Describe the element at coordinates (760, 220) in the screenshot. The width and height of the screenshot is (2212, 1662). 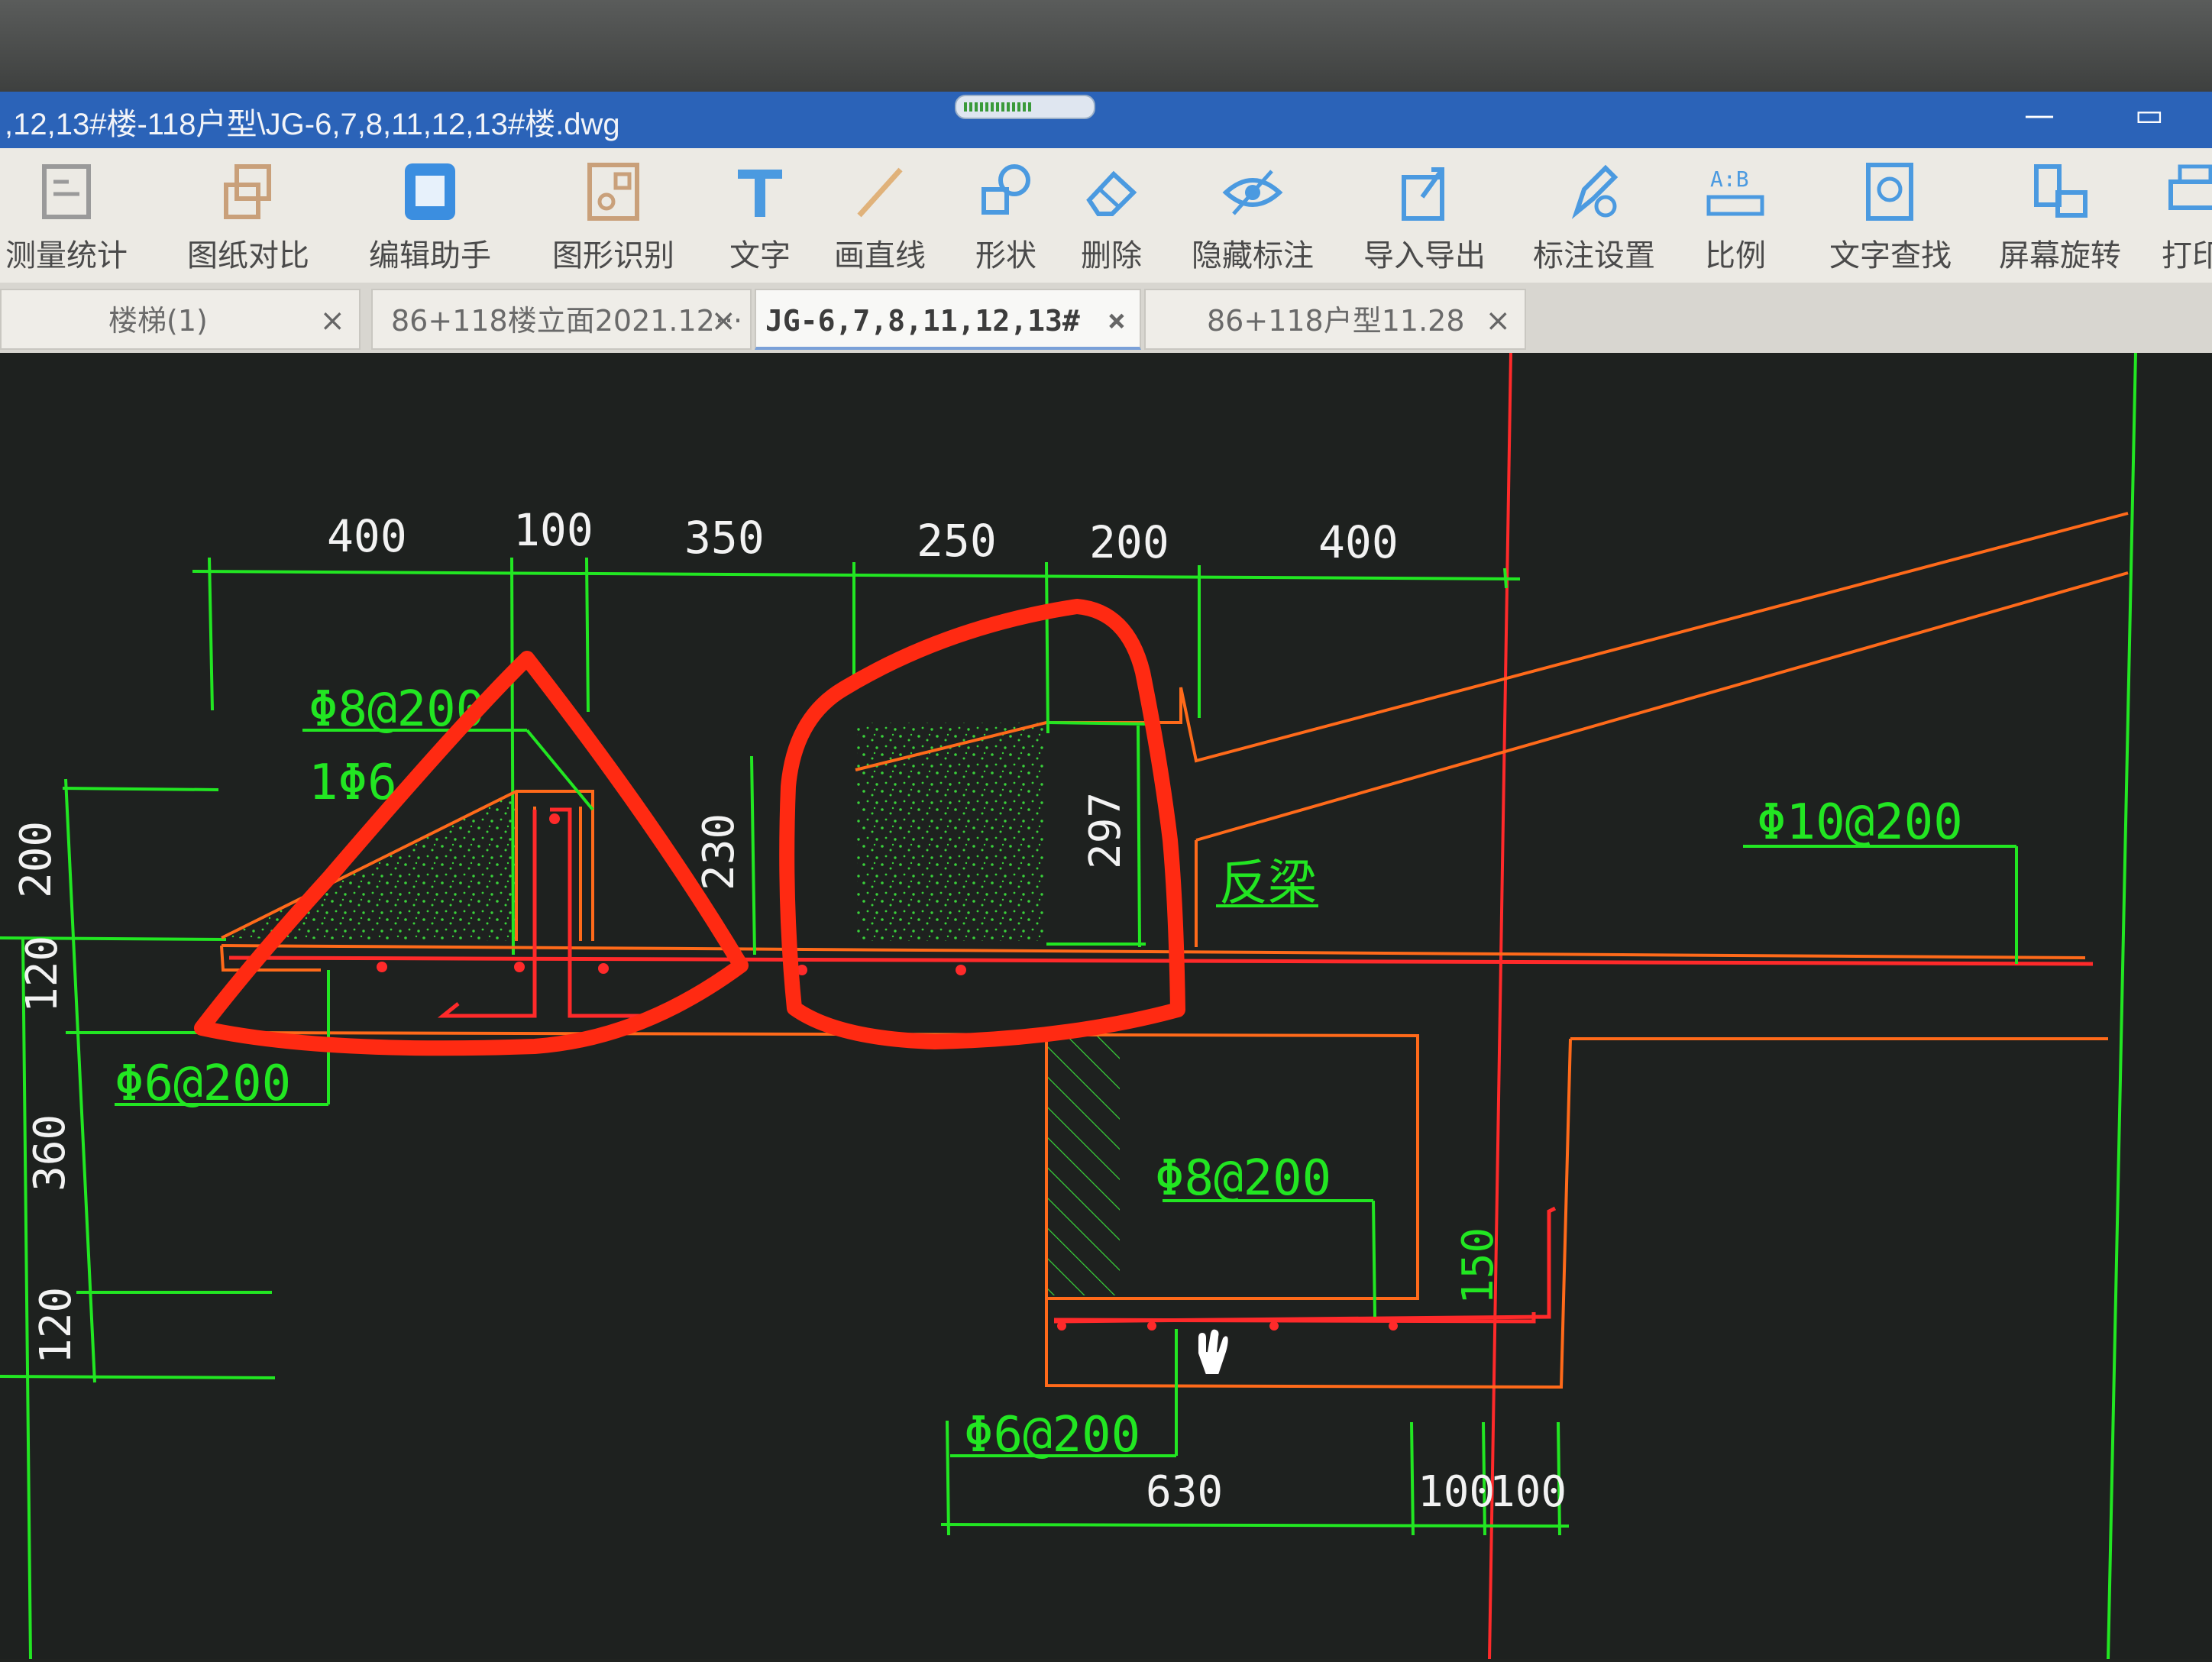
I see `tool-text-button: 文字` at that location.